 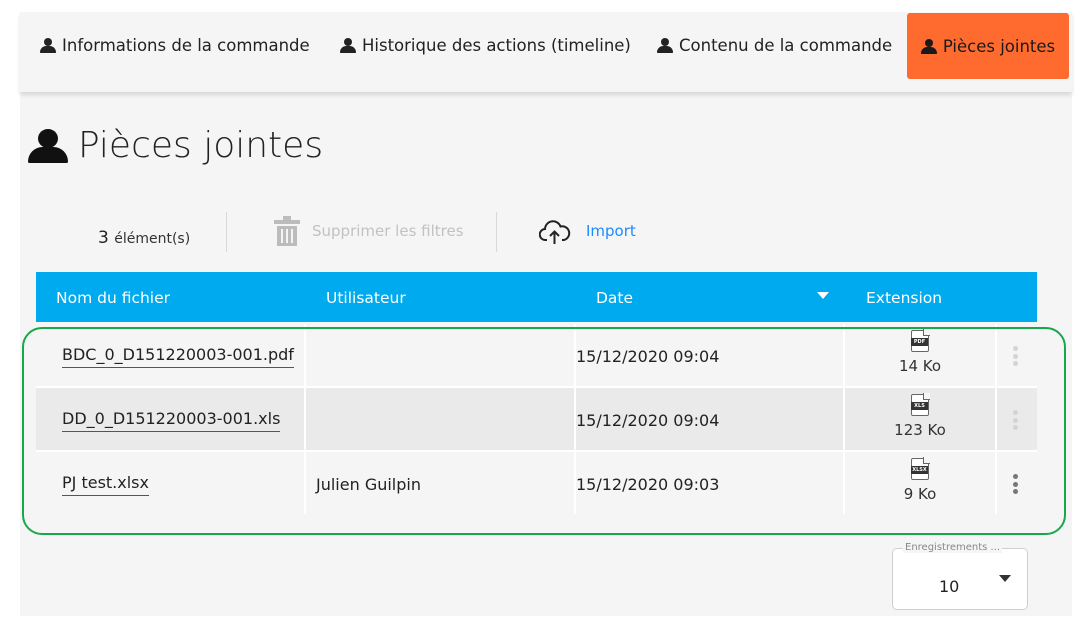 I want to click on column-header-extension: Extension, so click(x=904, y=298).